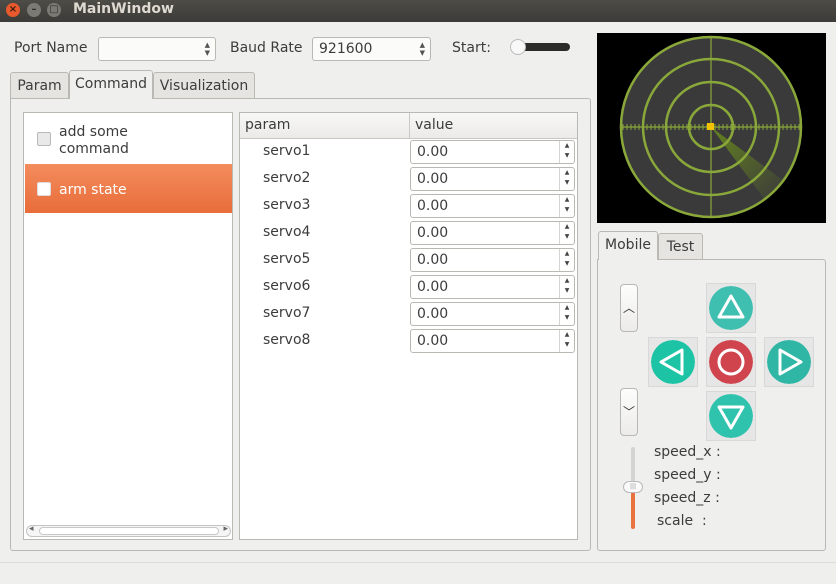  What do you see at coordinates (51, 48) in the screenshot?
I see `port-name-label: Port Name` at bounding box center [51, 48].